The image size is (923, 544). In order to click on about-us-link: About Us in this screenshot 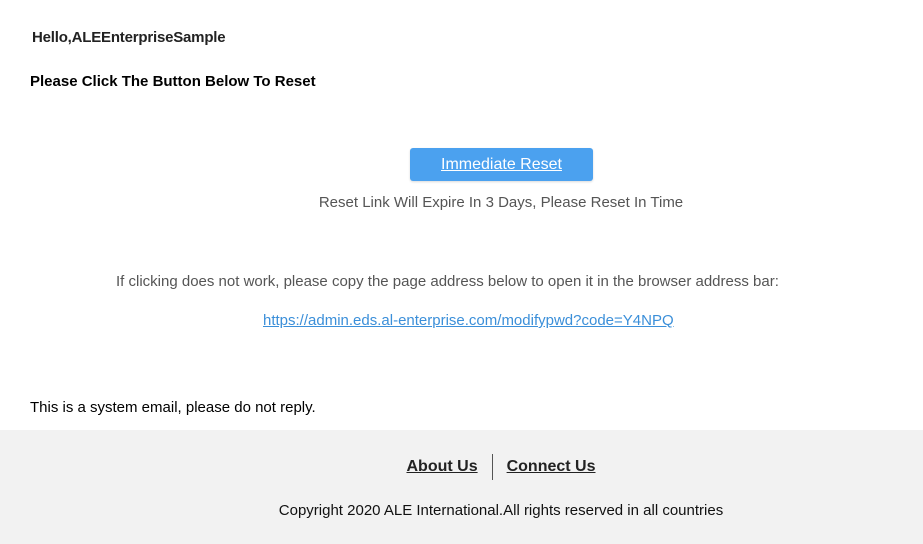, I will do `click(441, 467)`.